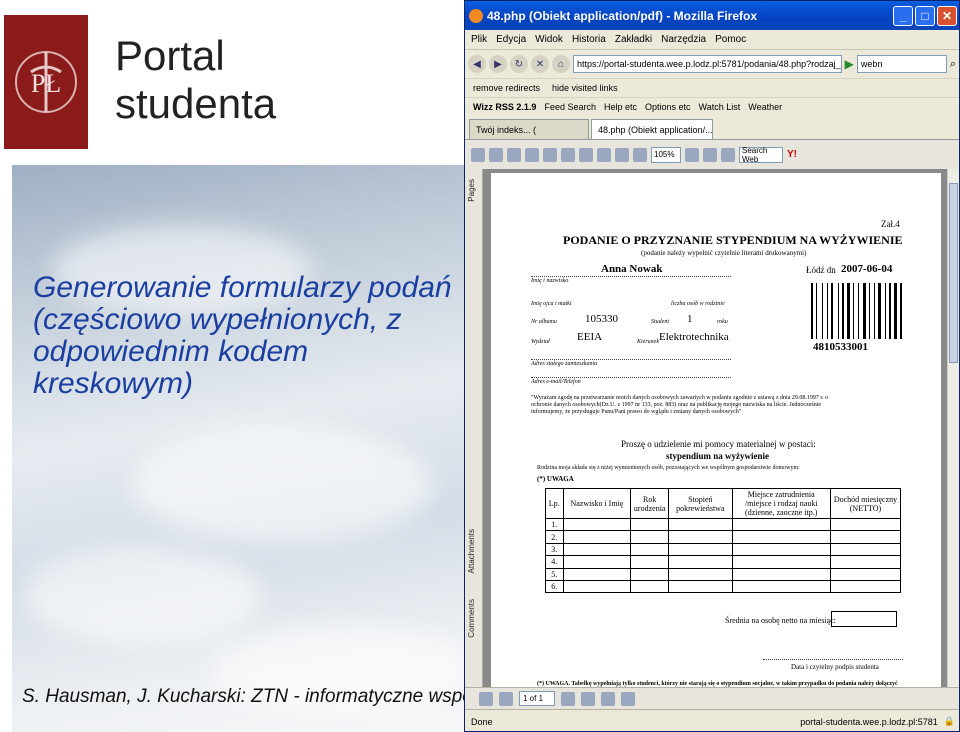 The height and width of the screenshot is (732, 960). Describe the element at coordinates (564, 364) in the screenshot. I see `form-address-label: Adres stałego zamieszkania` at that location.